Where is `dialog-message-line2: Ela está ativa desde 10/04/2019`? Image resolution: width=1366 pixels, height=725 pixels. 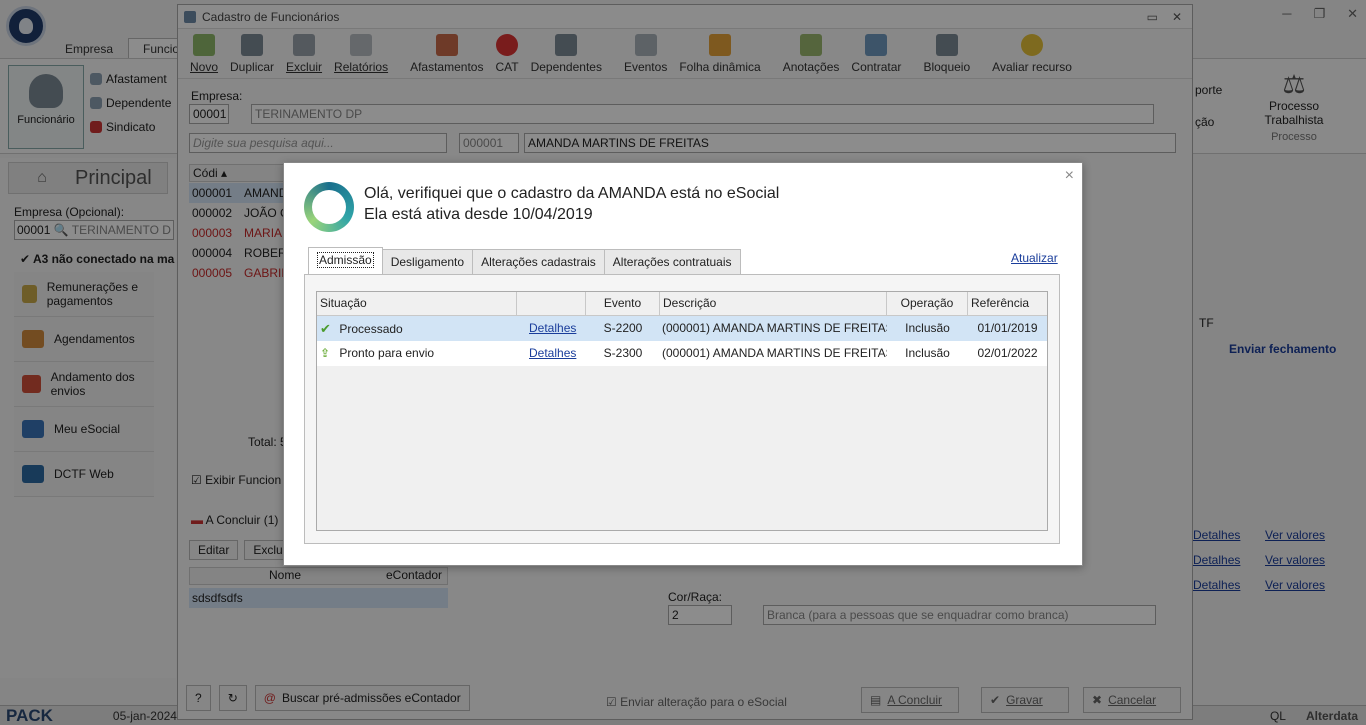
dialog-message-line2: Ela está ativa desde 10/04/2019 is located at coordinates (478, 214).